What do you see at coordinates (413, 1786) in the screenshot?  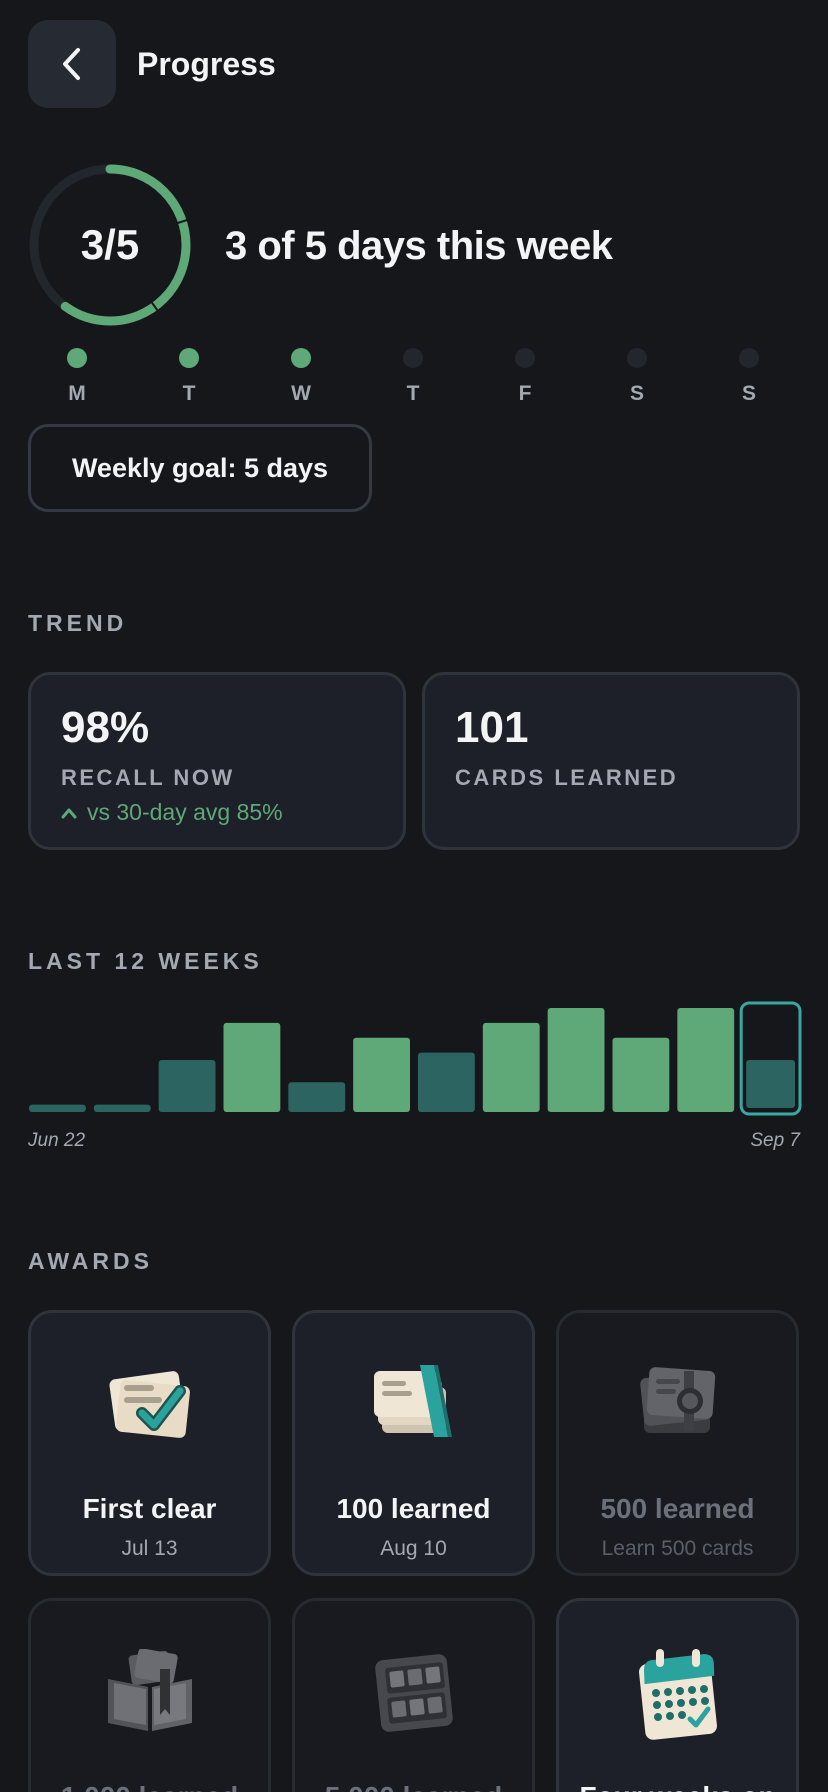 I see `award-title: 5,000 learned` at bounding box center [413, 1786].